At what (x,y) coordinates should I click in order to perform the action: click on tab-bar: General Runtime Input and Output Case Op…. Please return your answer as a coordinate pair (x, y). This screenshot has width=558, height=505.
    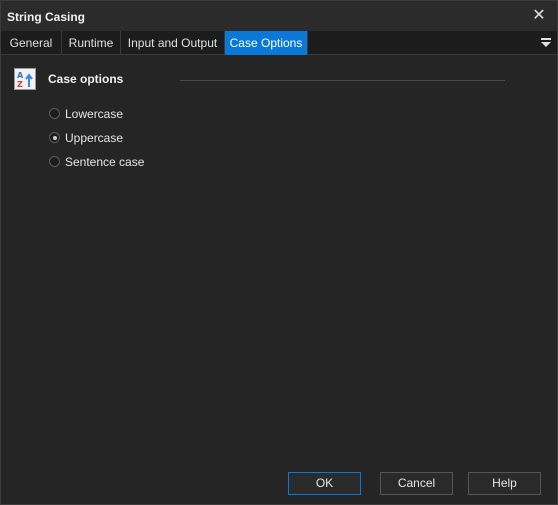
    Looking at the image, I should click on (279, 43).